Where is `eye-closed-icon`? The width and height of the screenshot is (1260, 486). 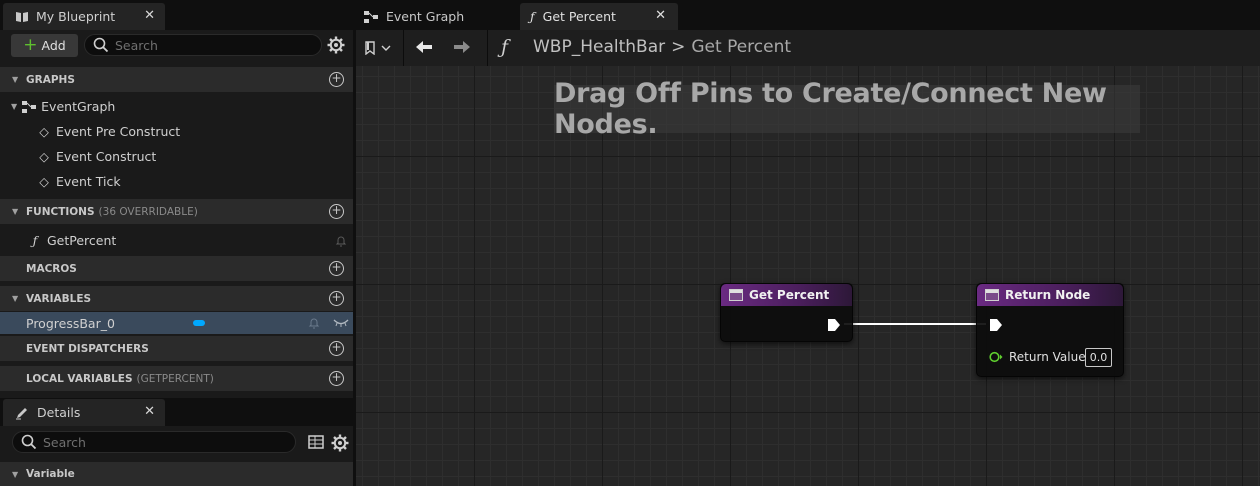 eye-closed-icon is located at coordinates (341, 323).